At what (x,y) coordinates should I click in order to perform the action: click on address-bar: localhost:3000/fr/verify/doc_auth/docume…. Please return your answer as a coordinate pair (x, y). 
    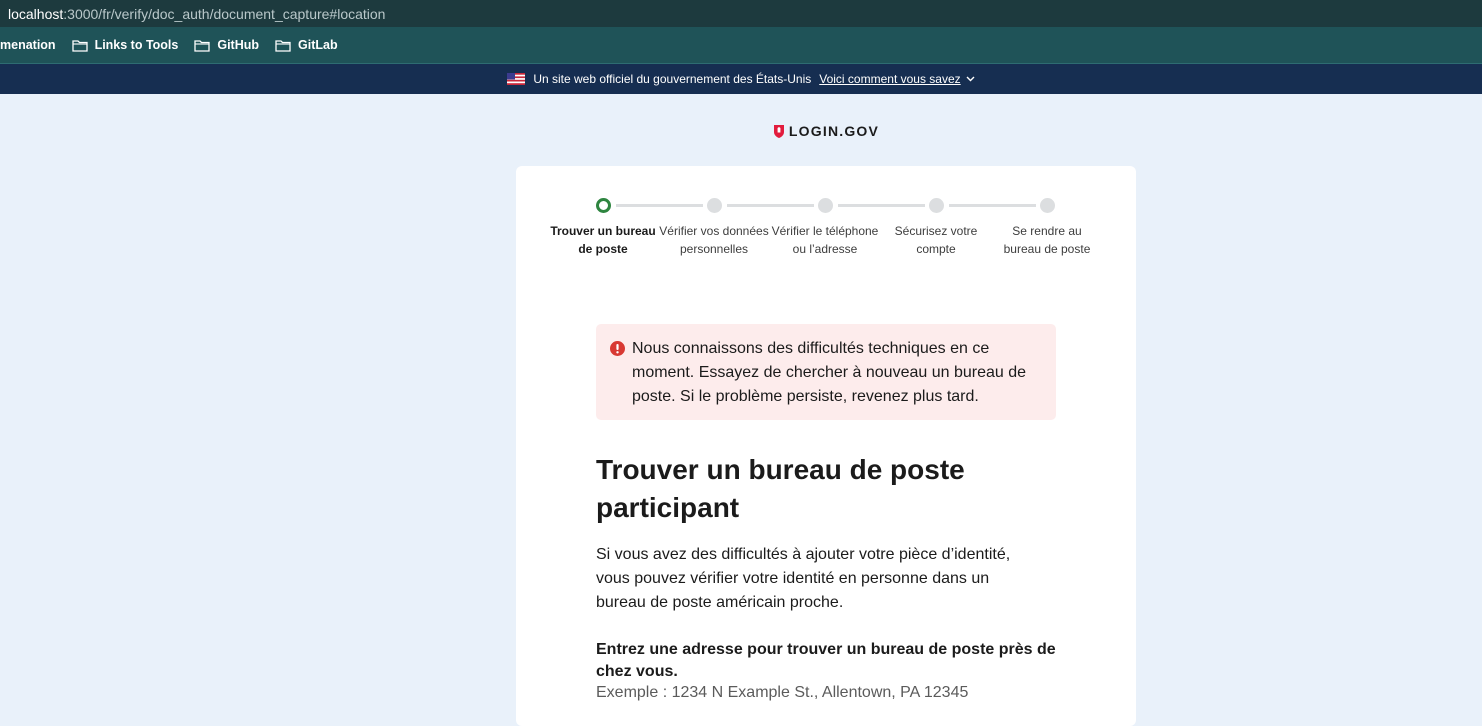
    Looking at the image, I should click on (741, 13).